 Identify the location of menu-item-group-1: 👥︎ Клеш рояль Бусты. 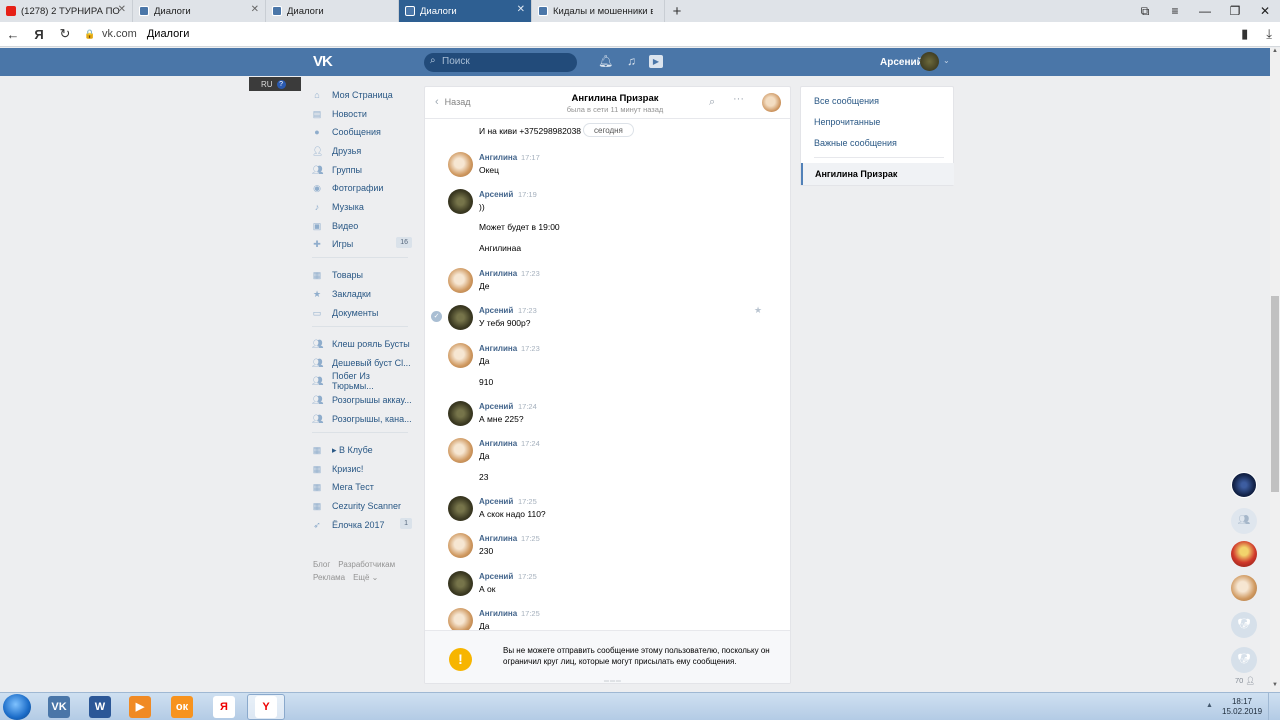
(363, 344).